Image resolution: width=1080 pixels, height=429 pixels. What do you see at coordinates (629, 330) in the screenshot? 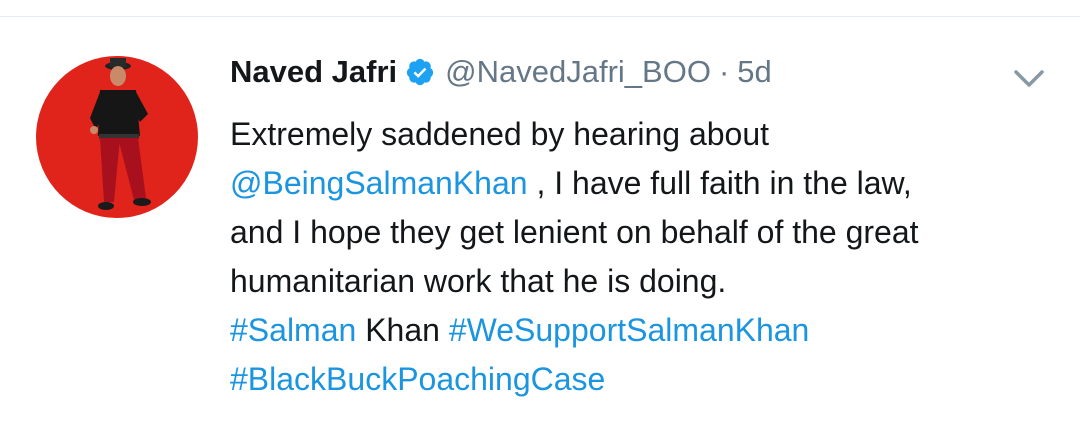
I see `hashtag-link: #WeSupportSalmanKhan` at bounding box center [629, 330].